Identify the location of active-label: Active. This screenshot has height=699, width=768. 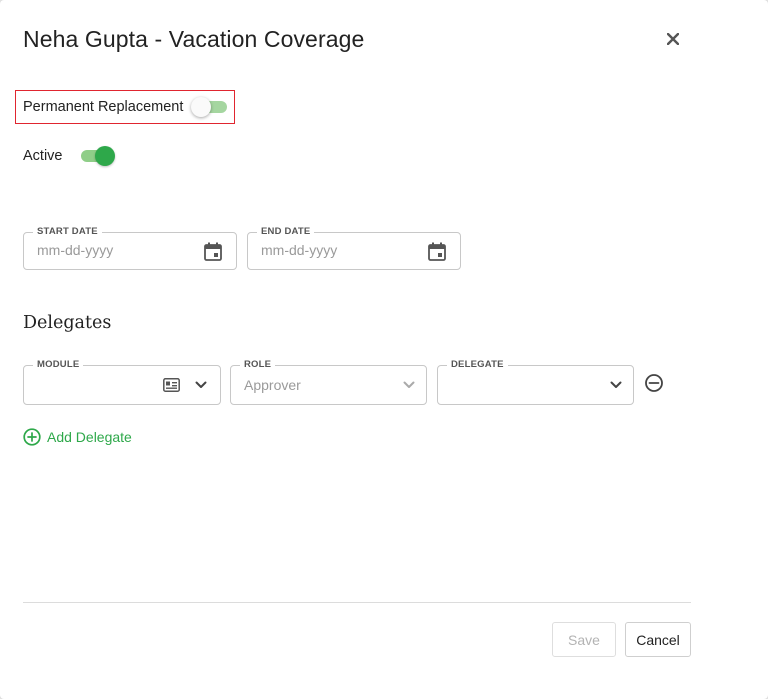
(43, 156).